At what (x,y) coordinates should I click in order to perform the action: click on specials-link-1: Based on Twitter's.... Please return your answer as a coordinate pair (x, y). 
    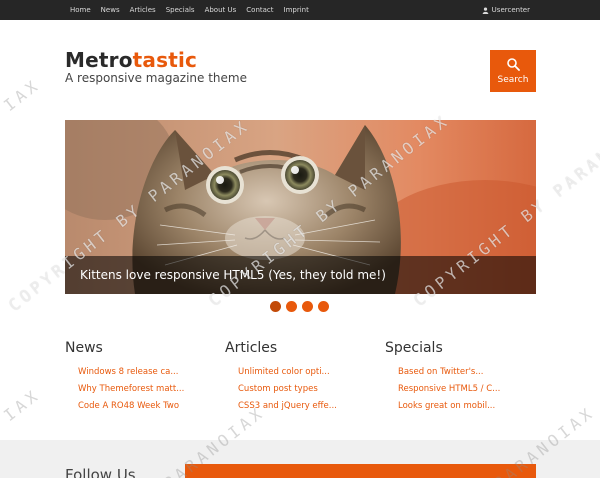
    Looking at the image, I should click on (466, 372).